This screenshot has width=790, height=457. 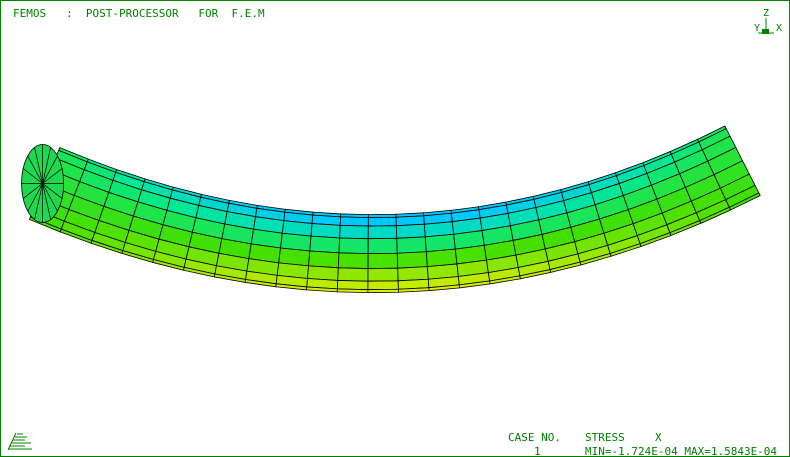 What do you see at coordinates (658, 437) in the screenshot?
I see `stress-component: X` at bounding box center [658, 437].